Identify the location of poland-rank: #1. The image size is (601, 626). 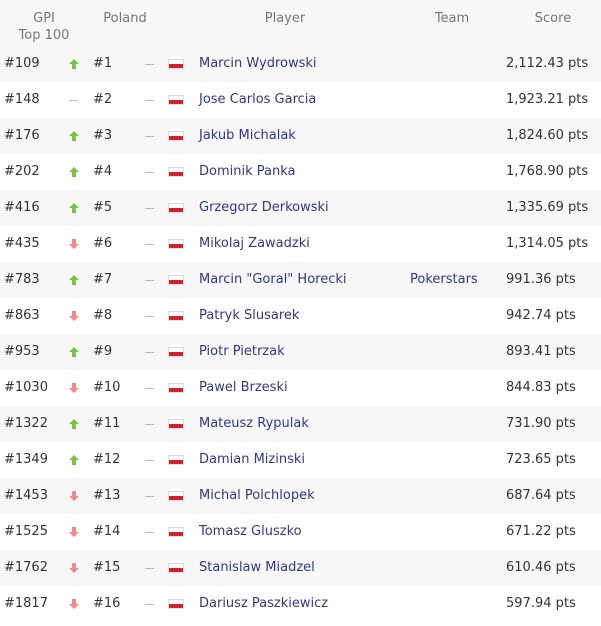
(103, 63).